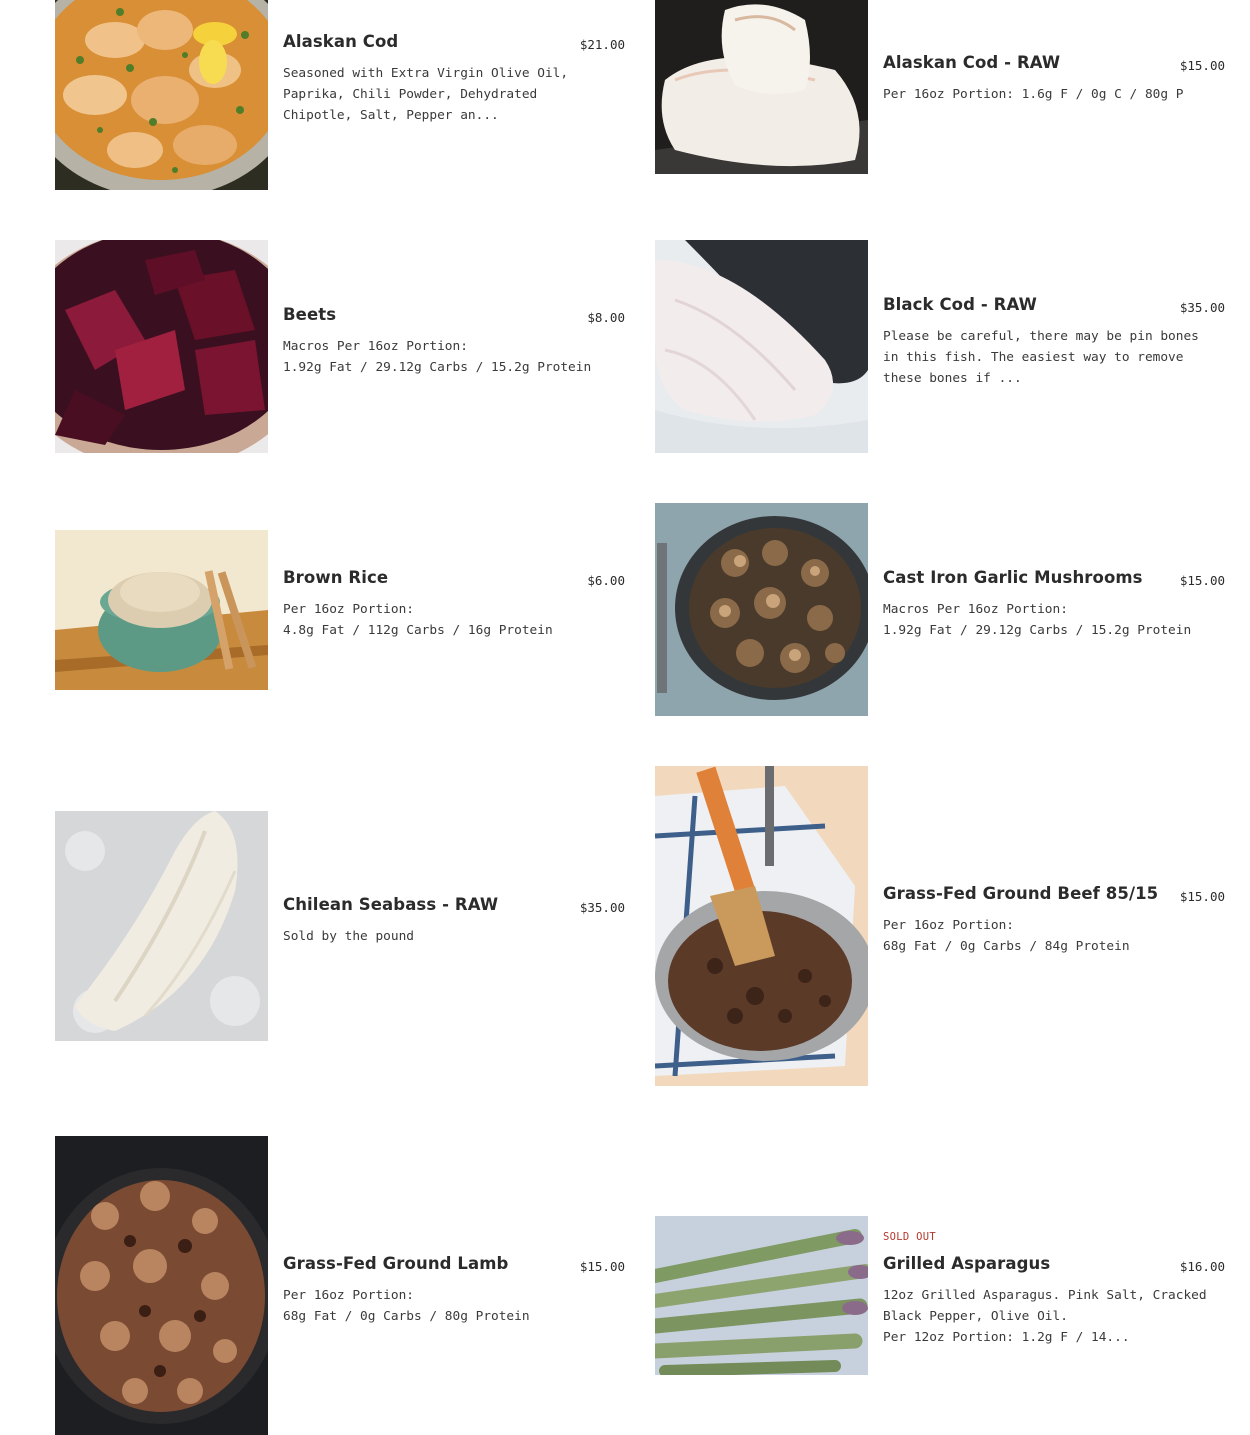 This screenshot has height=1435, width=1250. Describe the element at coordinates (309, 314) in the screenshot. I see `product-title: Beets` at that location.